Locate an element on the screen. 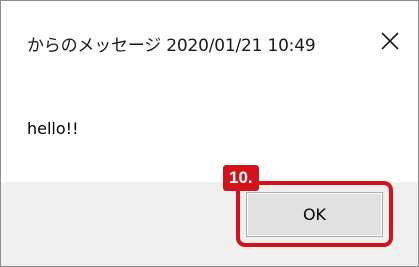  close-icon is located at coordinates (390, 41).